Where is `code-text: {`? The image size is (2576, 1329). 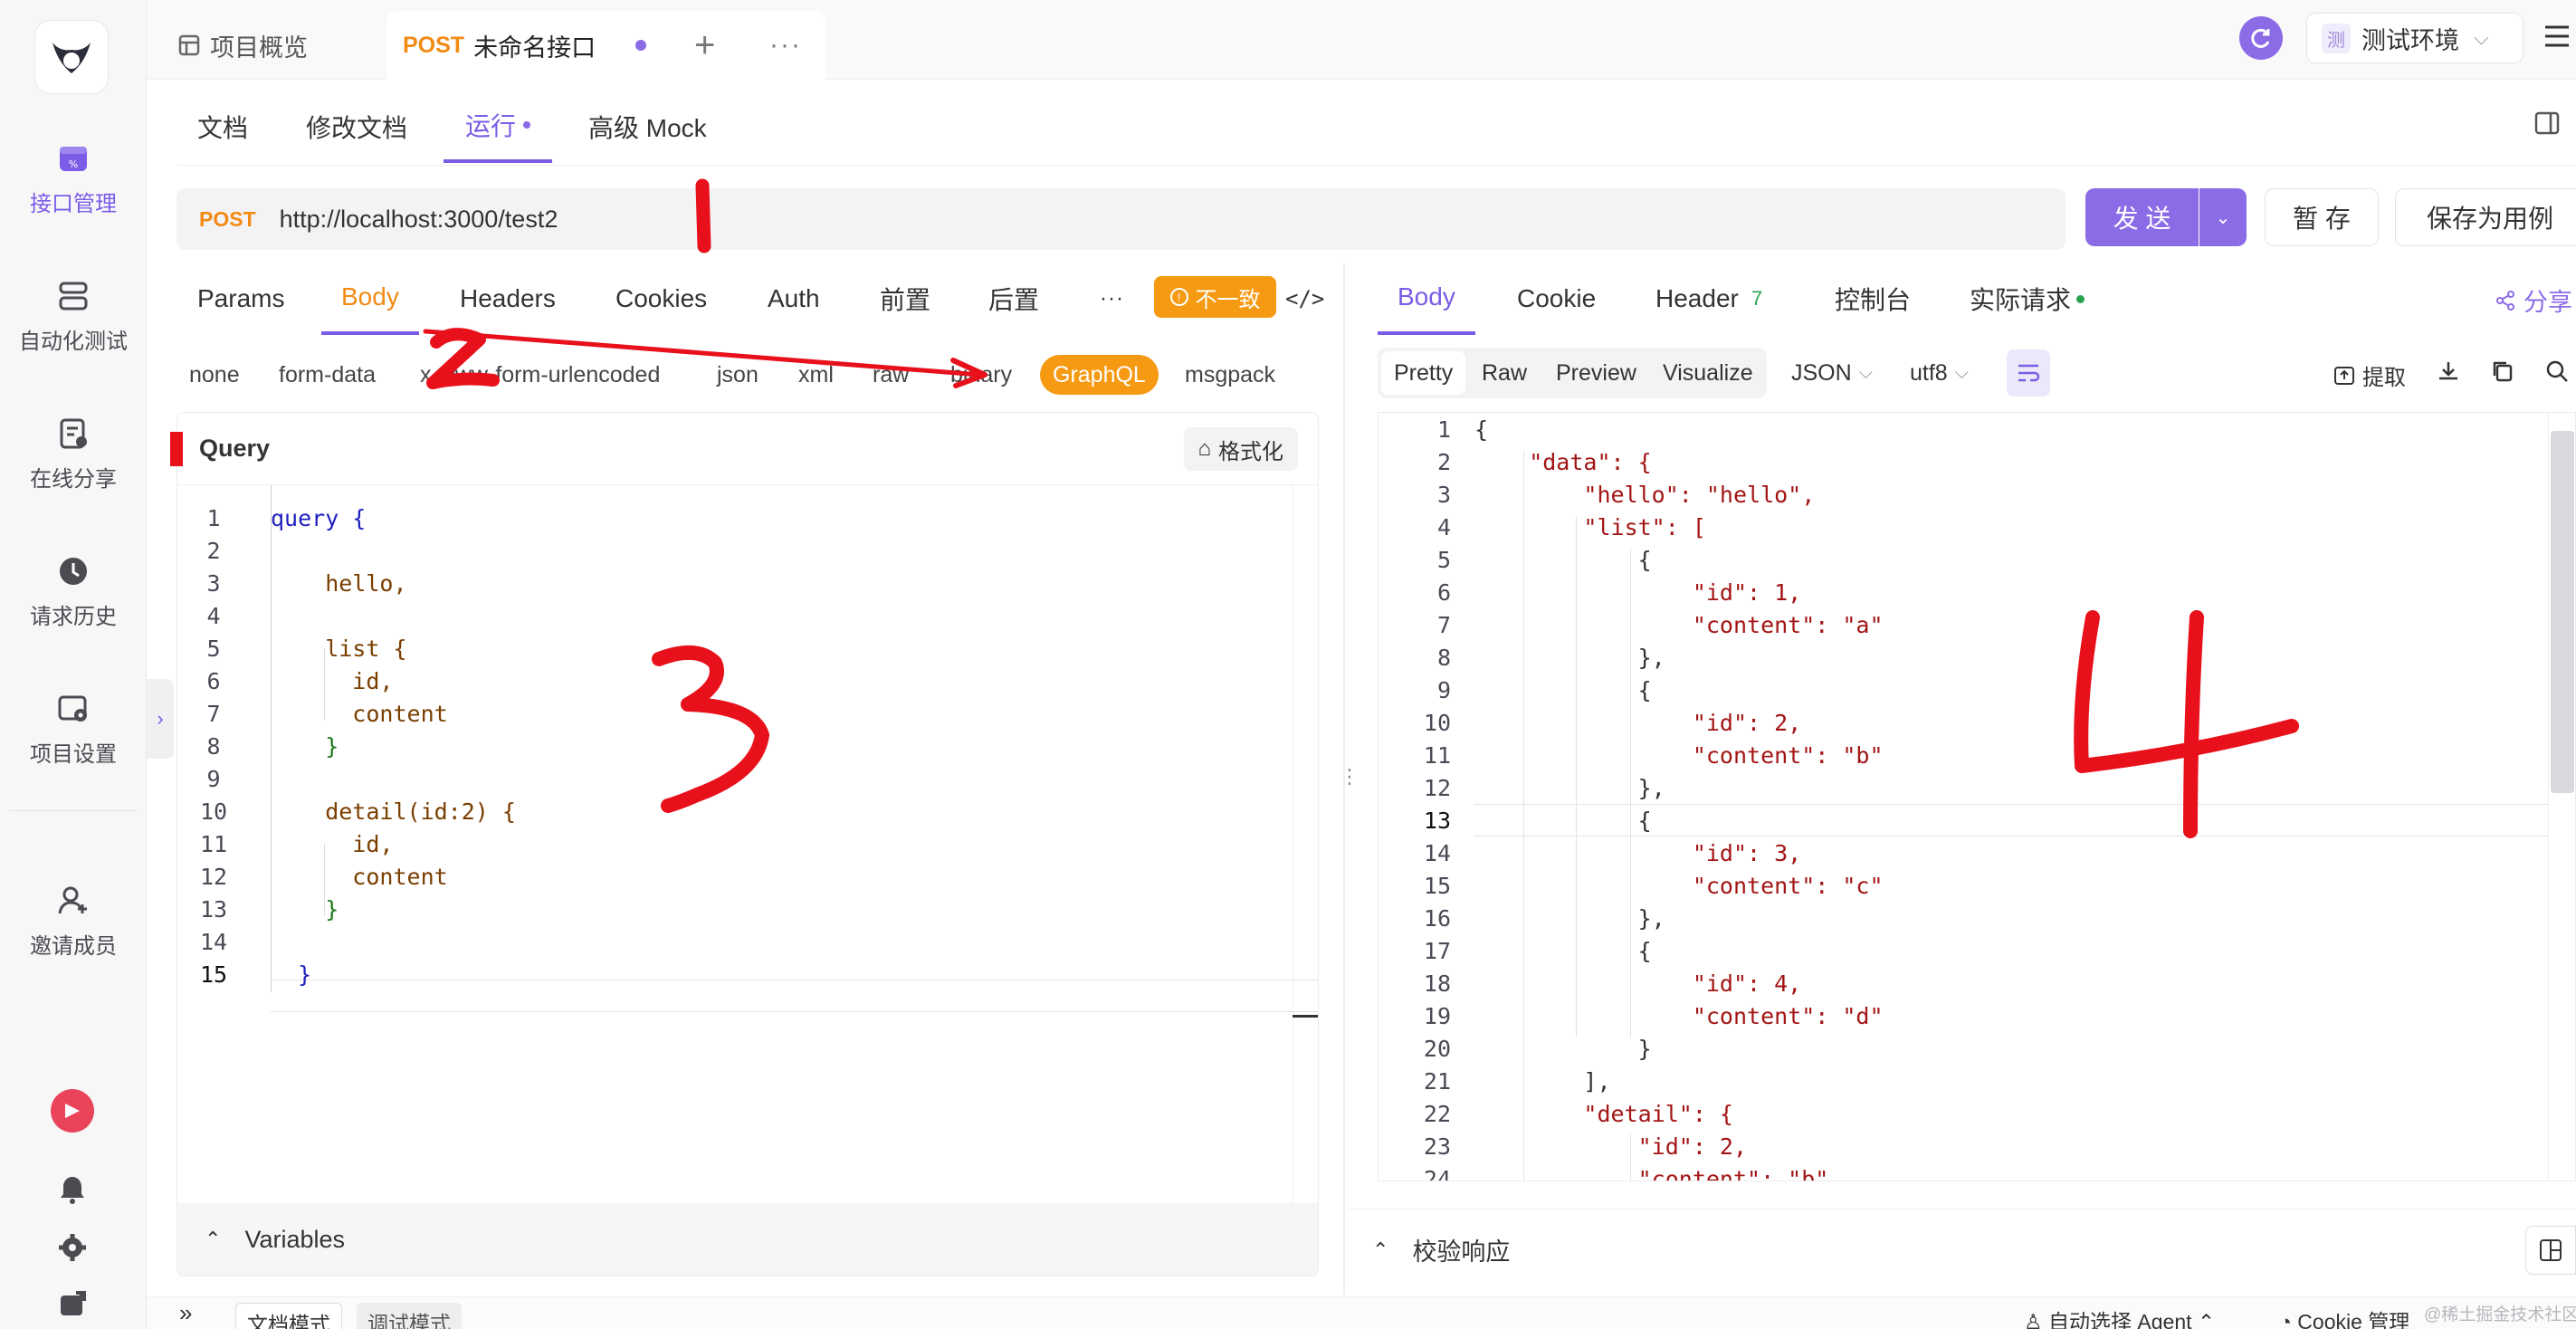
code-text: { is located at coordinates (1563, 689).